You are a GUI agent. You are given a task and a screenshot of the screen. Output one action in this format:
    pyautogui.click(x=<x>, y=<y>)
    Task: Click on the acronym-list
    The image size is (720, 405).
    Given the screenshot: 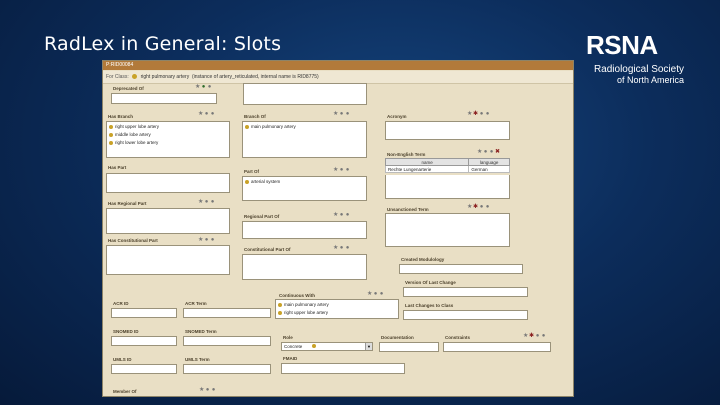 What is the action you would take?
    pyautogui.click(x=447, y=130)
    